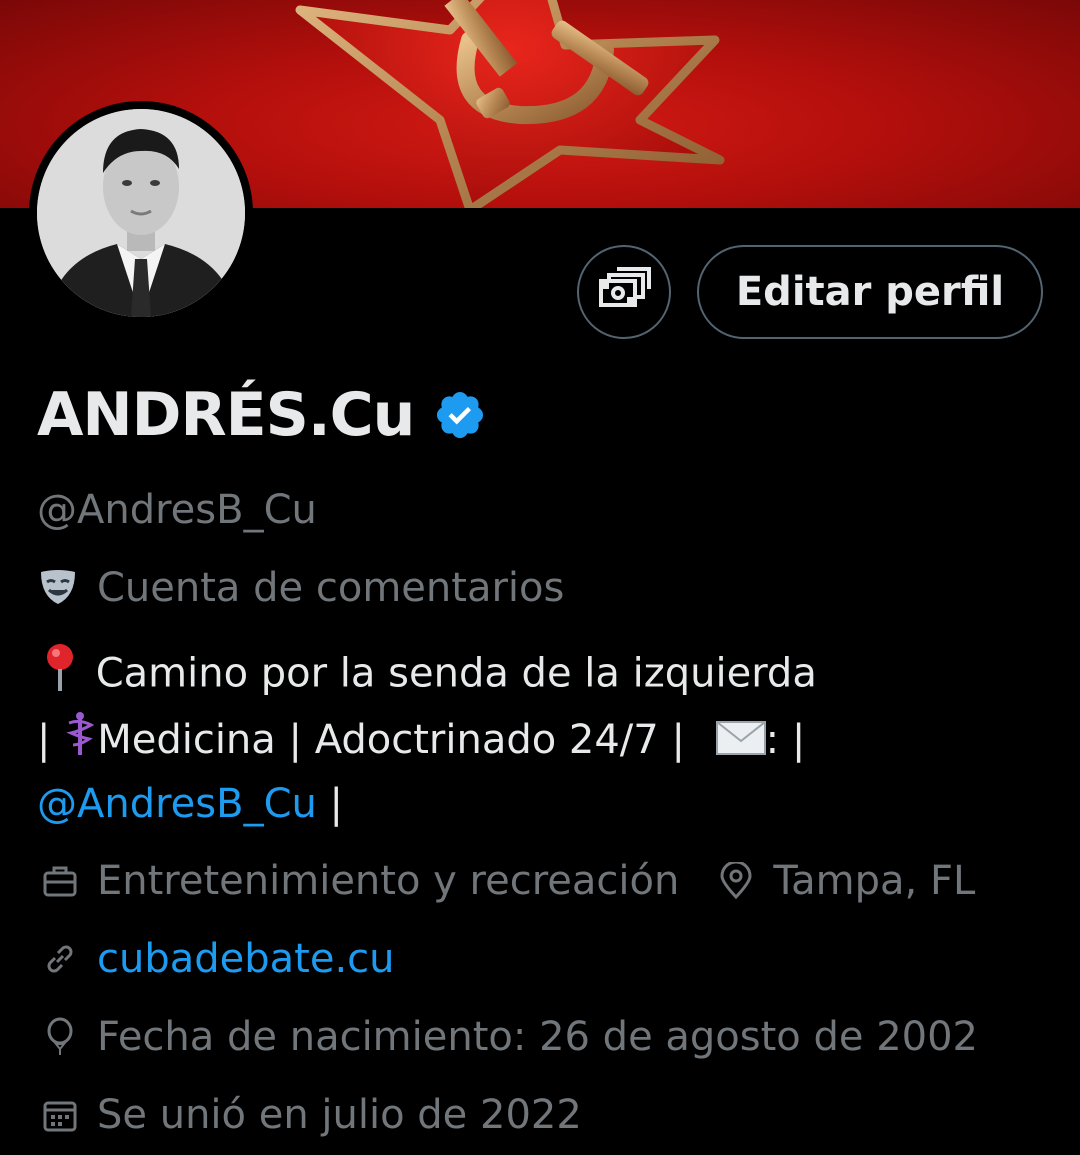 This screenshot has height=1155, width=1080. I want to click on profile-meta-profession: Entretenimiento y recreación Tampa, FL, so click(506, 881).